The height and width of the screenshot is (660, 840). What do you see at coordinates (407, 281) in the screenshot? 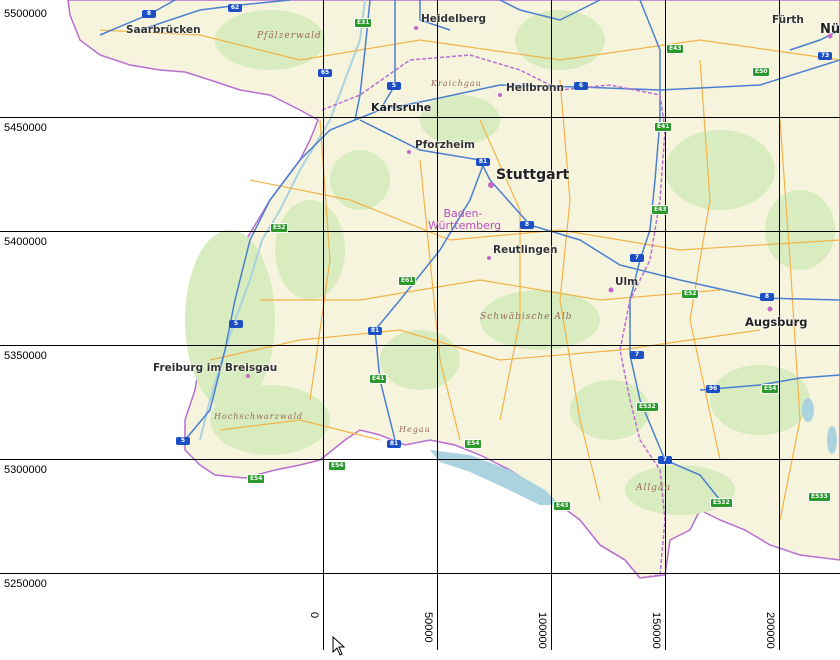
I see `road-shield: E61` at bounding box center [407, 281].